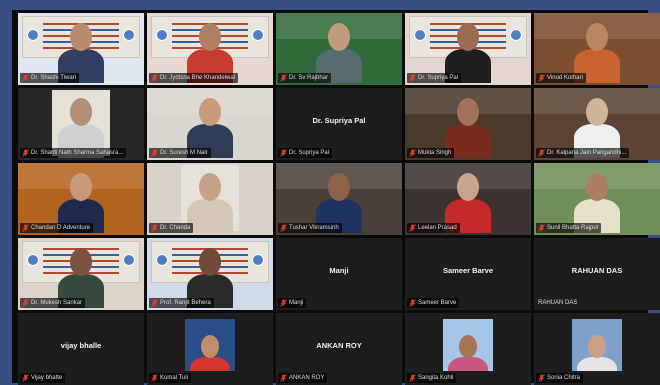 The width and height of the screenshot is (660, 385). Describe the element at coordinates (468, 49) in the screenshot. I see `participant-tile: Dr. Supriya Pal` at that location.